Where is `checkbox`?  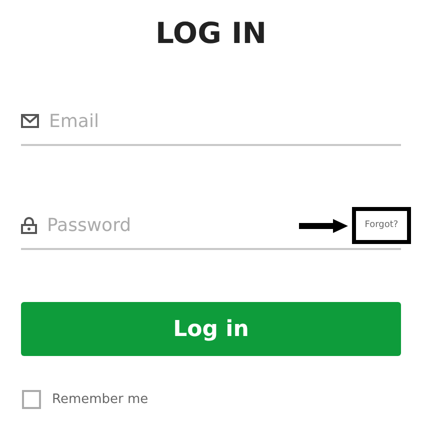 checkbox is located at coordinates (31, 400).